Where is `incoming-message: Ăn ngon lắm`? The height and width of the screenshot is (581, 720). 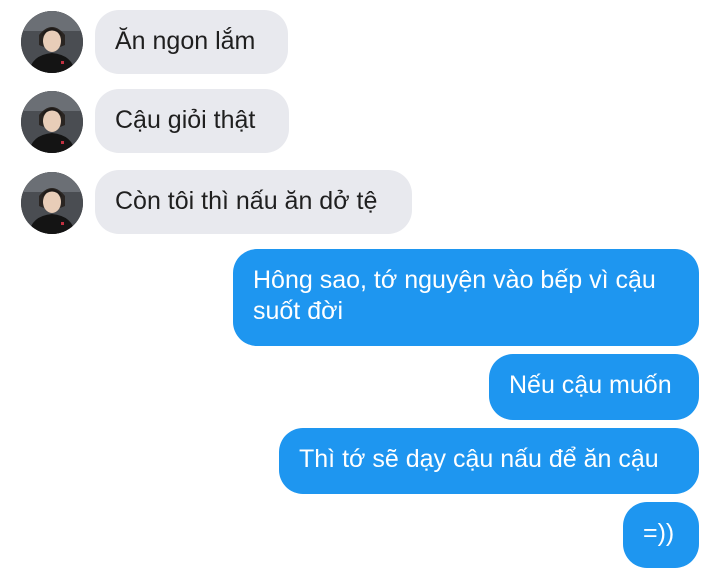 incoming-message: Ăn ngon lắm is located at coordinates (191, 42).